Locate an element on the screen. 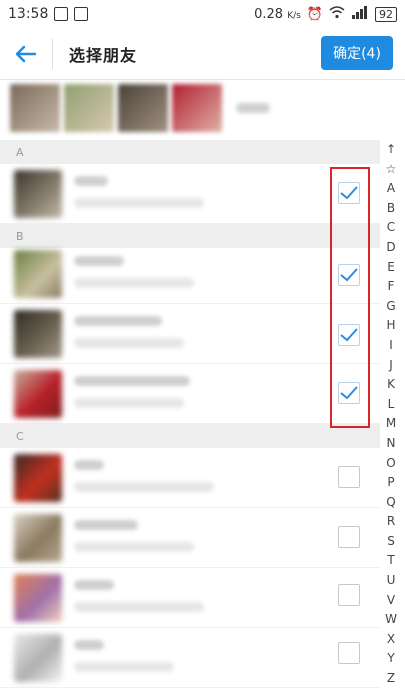 This screenshot has height=689, width=405. index-letter: X is located at coordinates (391, 640).